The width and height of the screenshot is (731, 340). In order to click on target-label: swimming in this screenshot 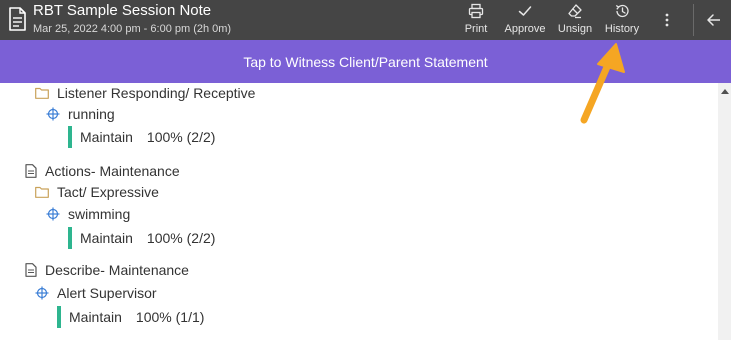, I will do `click(99, 214)`.